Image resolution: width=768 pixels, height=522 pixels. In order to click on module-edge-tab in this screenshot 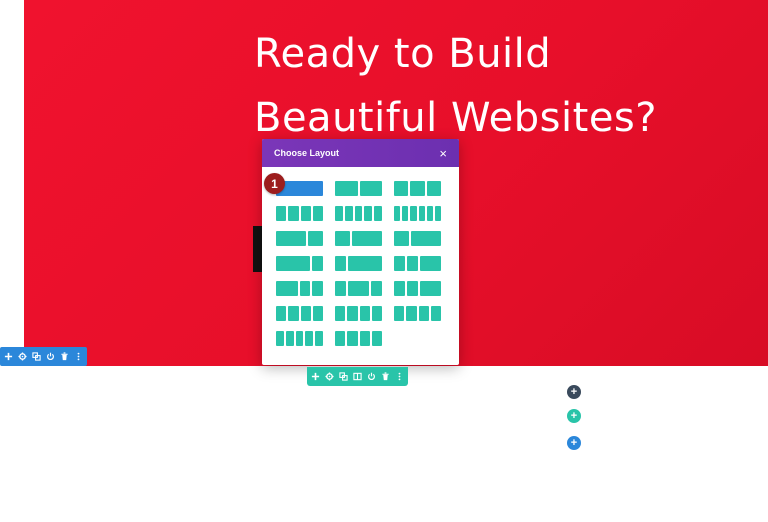, I will do `click(257, 249)`.